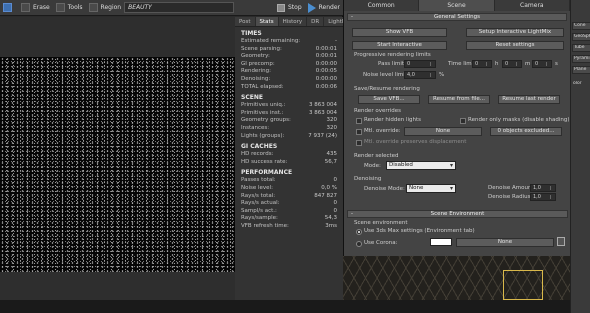  I want to click on channel-icon, so click(7, 7).